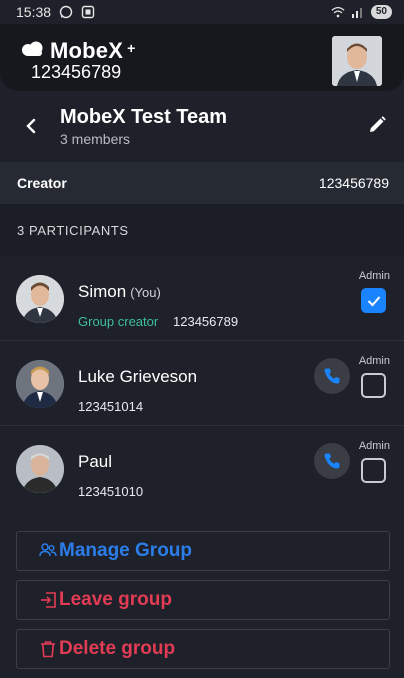  What do you see at coordinates (202, 183) in the screenshot?
I see `creator-row: Creator 123456789` at bounding box center [202, 183].